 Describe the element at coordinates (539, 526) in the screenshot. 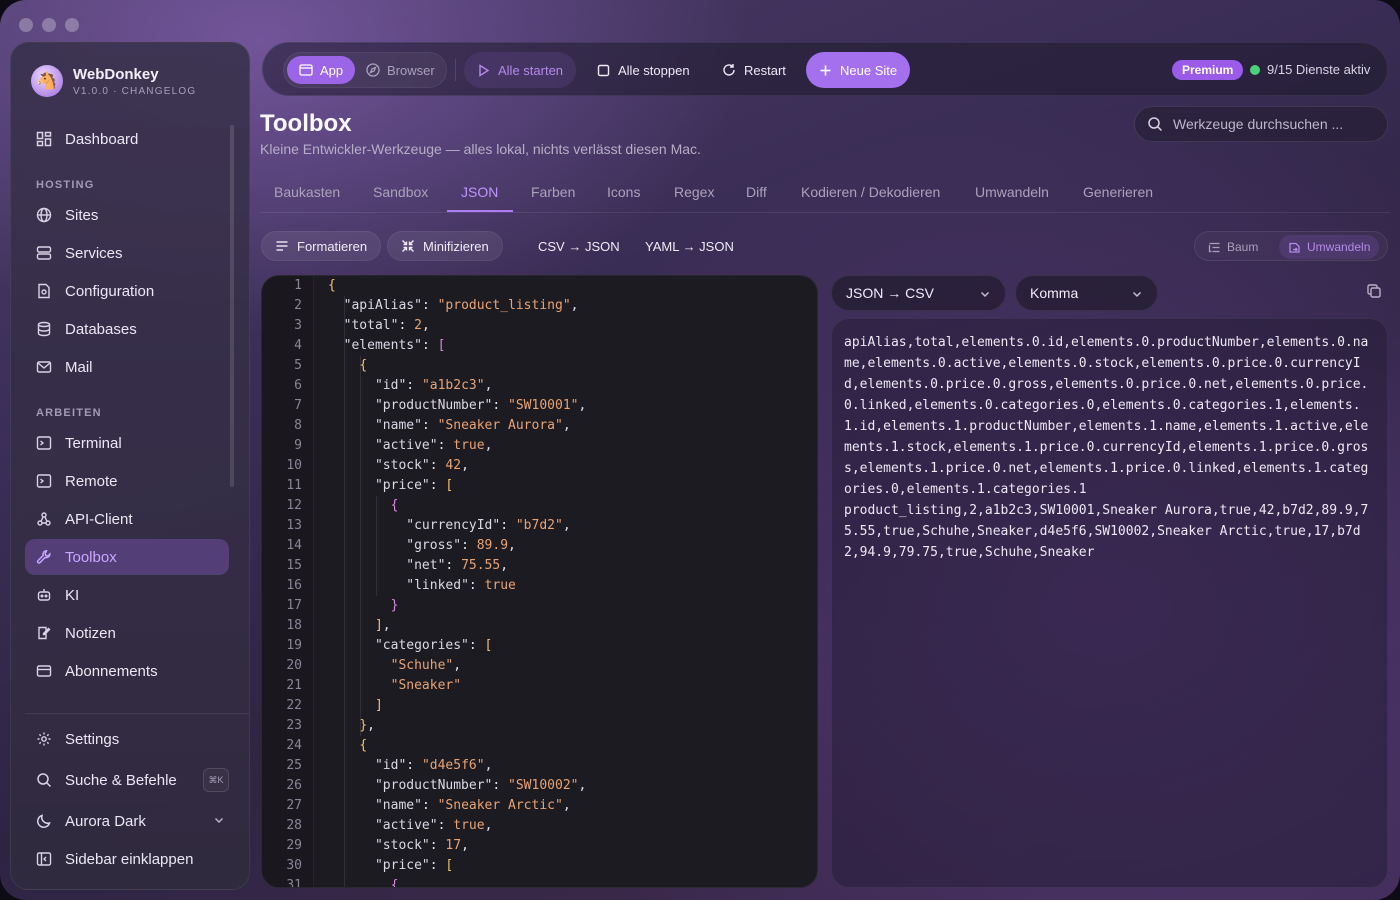

I see `code-line: 13 "currencyId": "b7d2",` at that location.